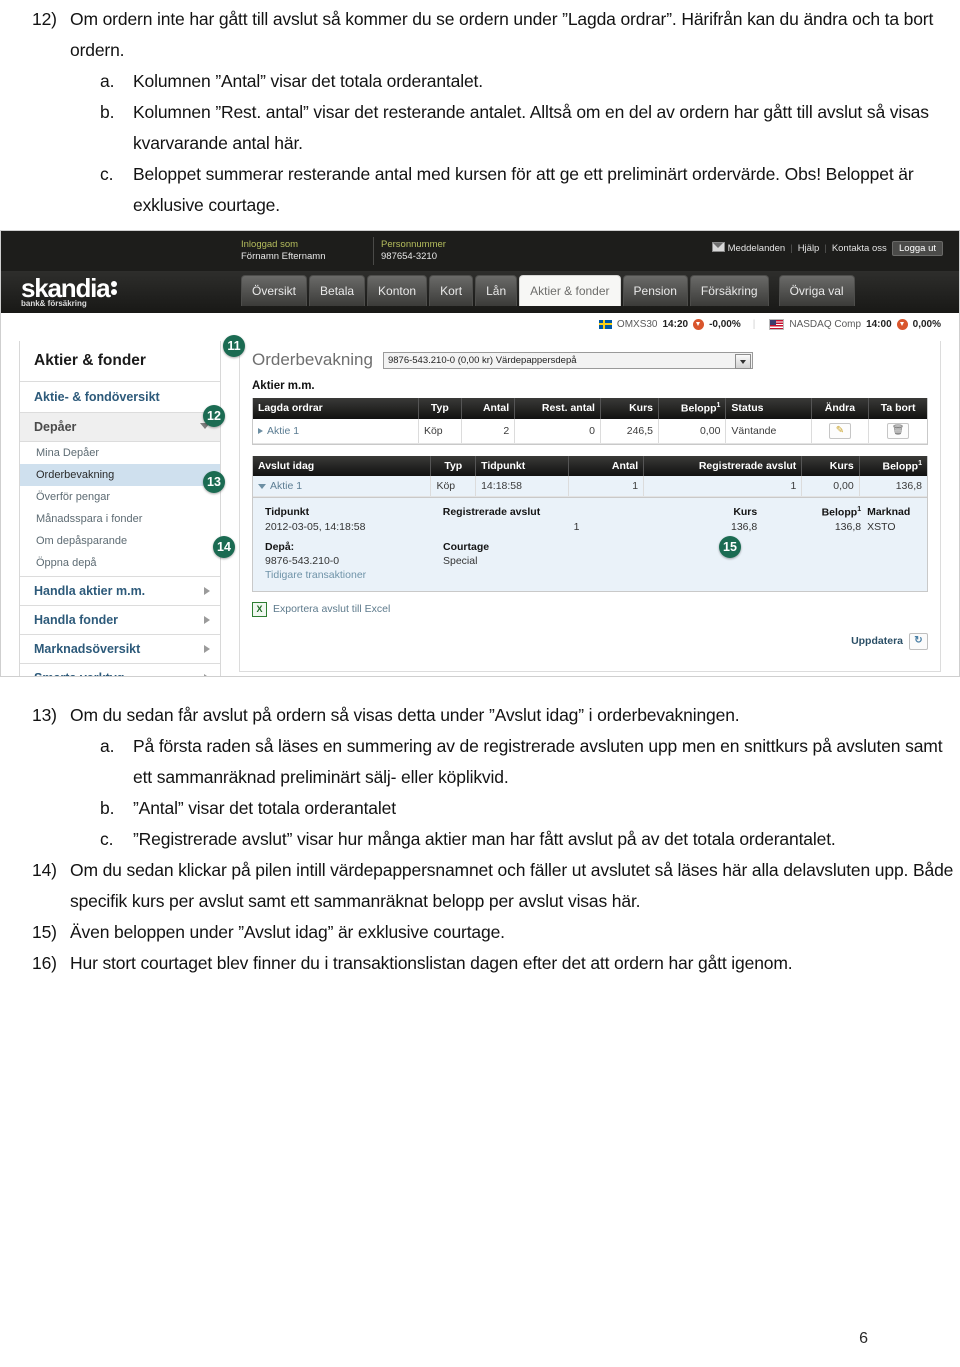 This screenshot has height=1367, width=960. What do you see at coordinates (480, 808) in the screenshot?
I see `list-item: b. ”Antal” visar det totala orderantalet` at bounding box center [480, 808].